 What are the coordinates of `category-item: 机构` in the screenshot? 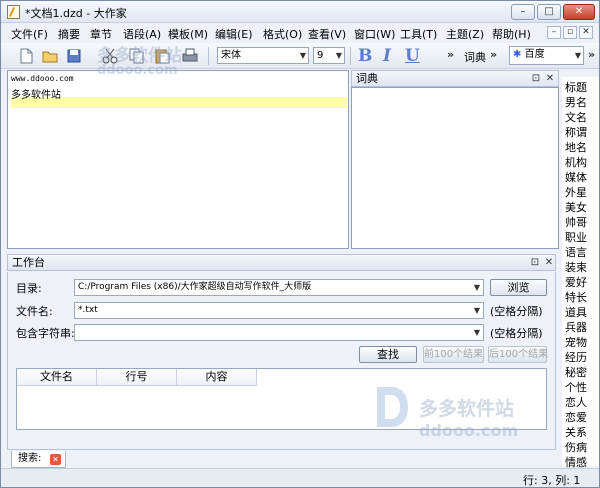 It's located at (582, 162).